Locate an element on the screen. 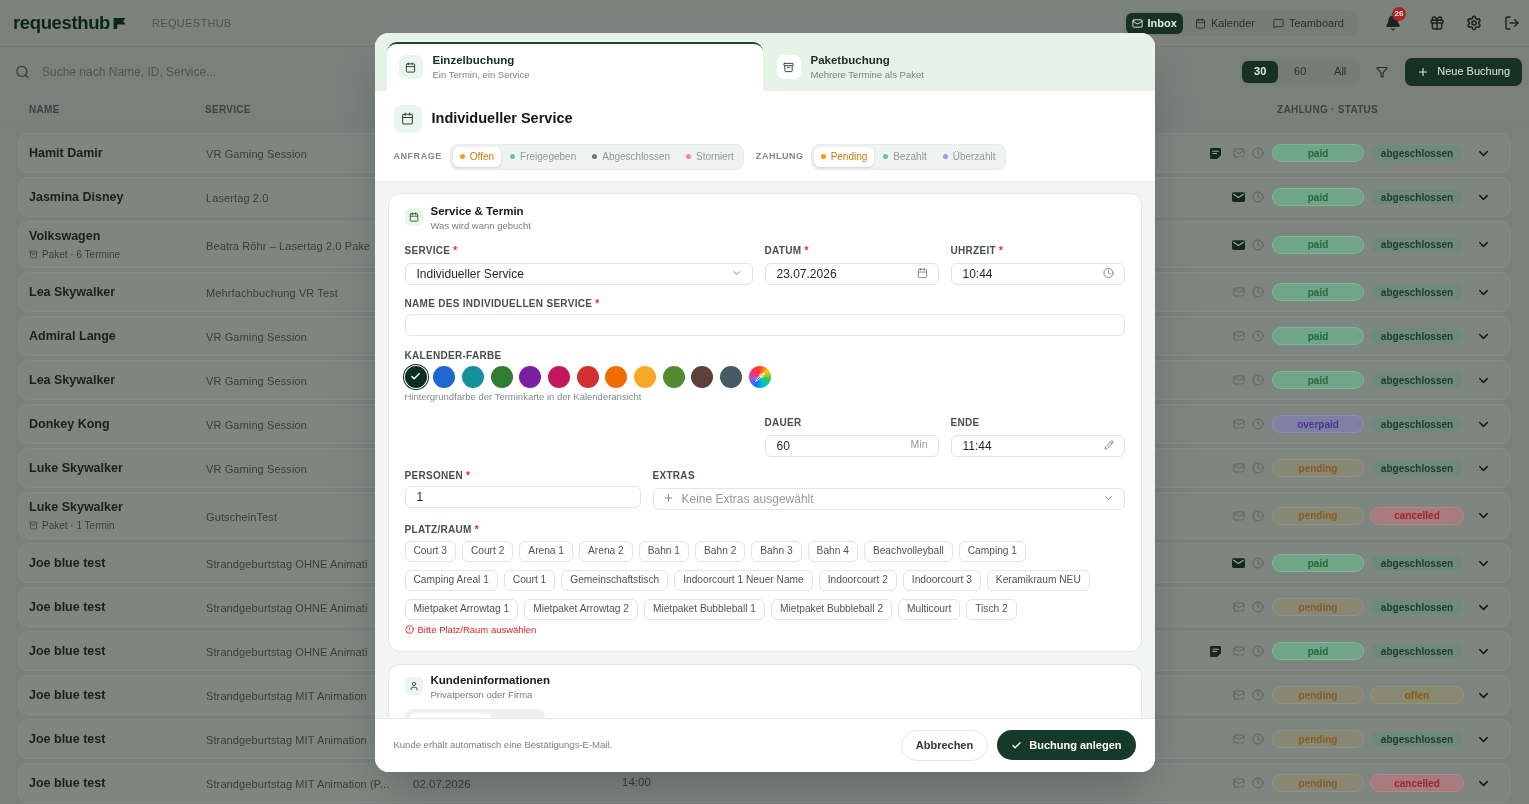  field-label: KALENDER-FARBE is located at coordinates (453, 355).